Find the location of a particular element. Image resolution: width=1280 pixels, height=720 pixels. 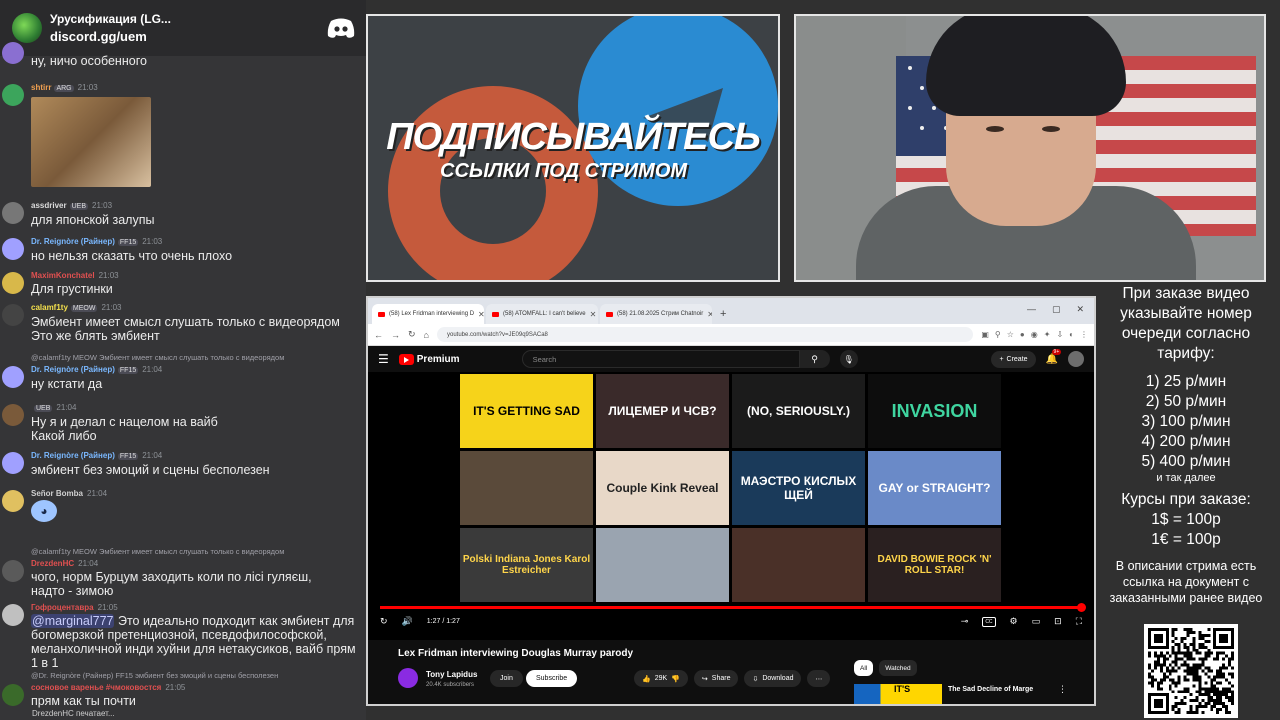

message-author: сосновое варенье #чмоковостся is located at coordinates (96, 687).